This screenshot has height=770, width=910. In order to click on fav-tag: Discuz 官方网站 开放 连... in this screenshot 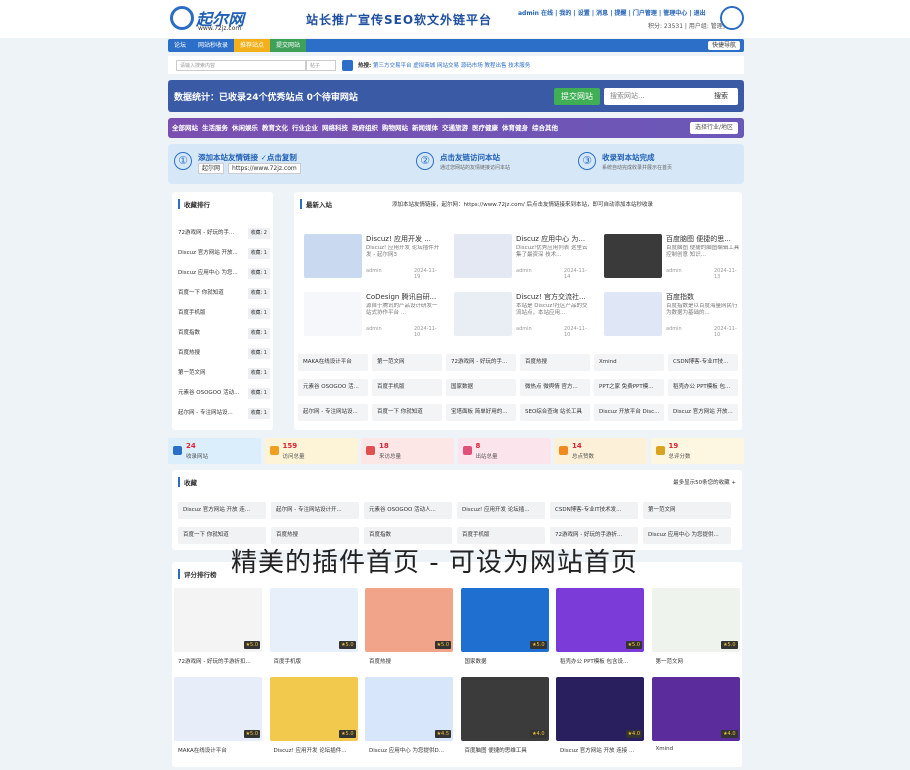, I will do `click(222, 510)`.